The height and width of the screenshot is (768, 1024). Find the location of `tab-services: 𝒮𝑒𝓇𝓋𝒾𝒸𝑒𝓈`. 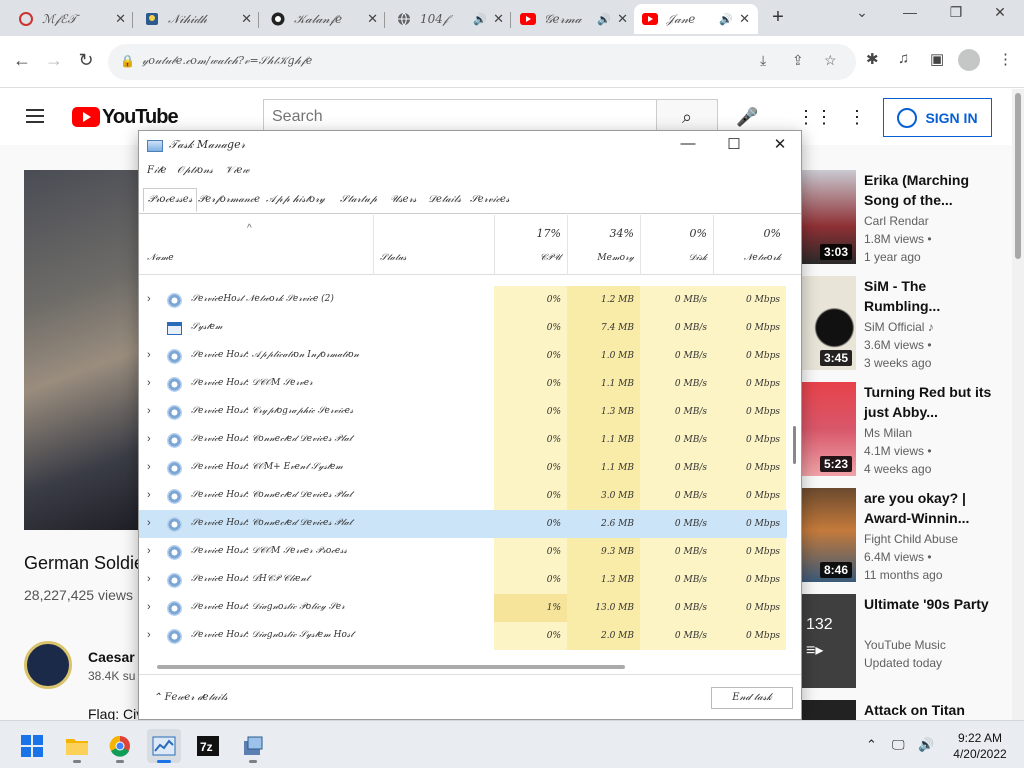

tab-services: 𝒮𝑒𝓇𝓋𝒾𝒸𝑒𝓈 is located at coordinates (490, 200).